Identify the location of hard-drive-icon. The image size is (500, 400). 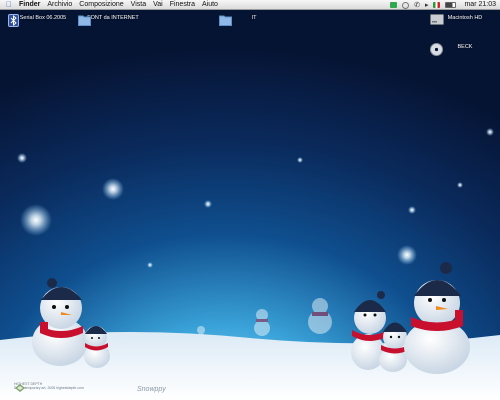
(437, 19).